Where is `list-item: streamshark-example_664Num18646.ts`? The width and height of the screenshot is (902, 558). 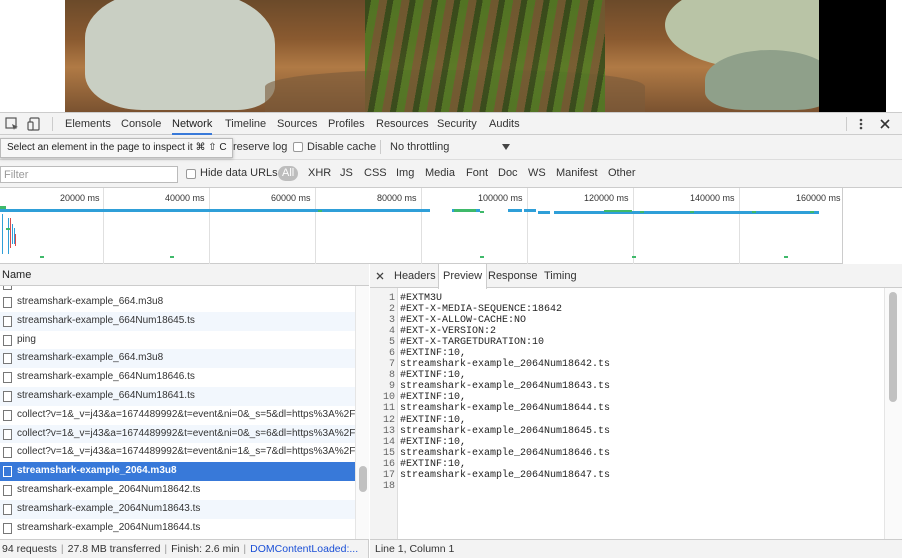
list-item: streamshark-example_664Num18646.ts is located at coordinates (177, 377).